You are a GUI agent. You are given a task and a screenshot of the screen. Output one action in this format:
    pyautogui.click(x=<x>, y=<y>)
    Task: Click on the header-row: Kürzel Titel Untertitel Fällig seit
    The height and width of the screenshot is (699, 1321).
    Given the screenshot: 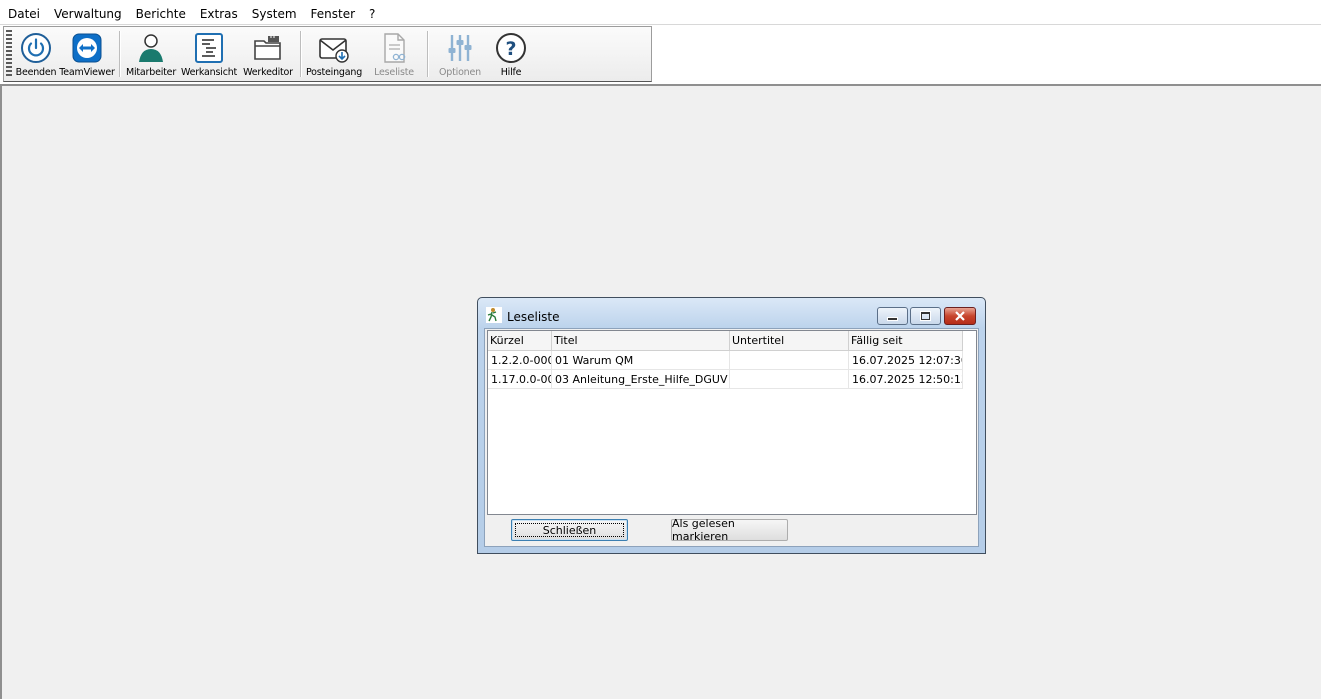 What is the action you would take?
    pyautogui.click(x=725, y=341)
    